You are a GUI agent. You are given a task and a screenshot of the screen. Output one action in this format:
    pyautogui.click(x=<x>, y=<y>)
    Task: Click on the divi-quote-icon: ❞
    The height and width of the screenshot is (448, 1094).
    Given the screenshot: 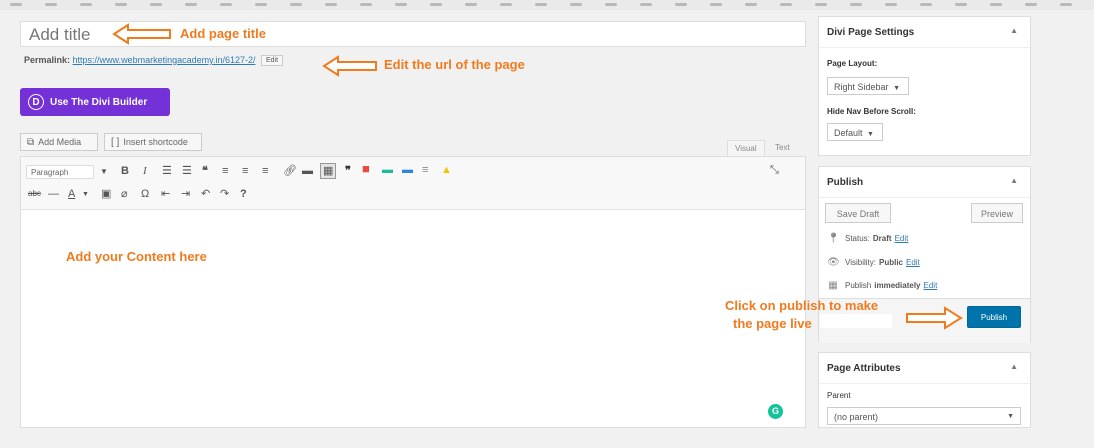 What is the action you would take?
    pyautogui.click(x=348, y=171)
    